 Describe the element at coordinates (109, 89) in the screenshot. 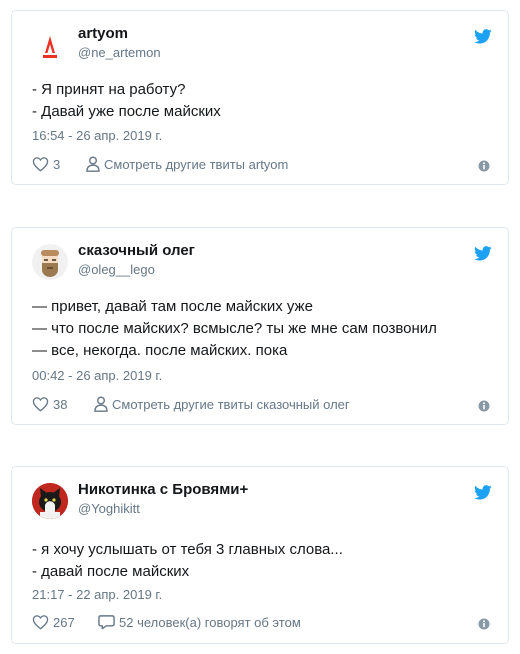

I see `tweet-line: - Я принят на работу?` at that location.